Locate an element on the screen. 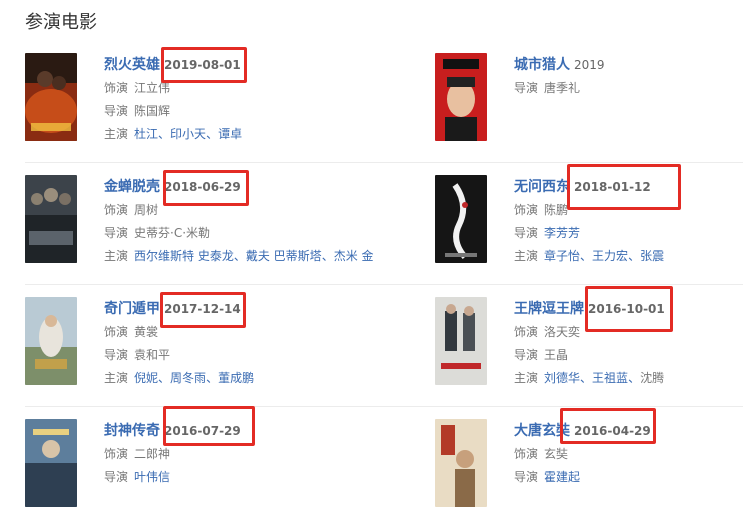  director-name: 王晶 is located at coordinates (556, 355).